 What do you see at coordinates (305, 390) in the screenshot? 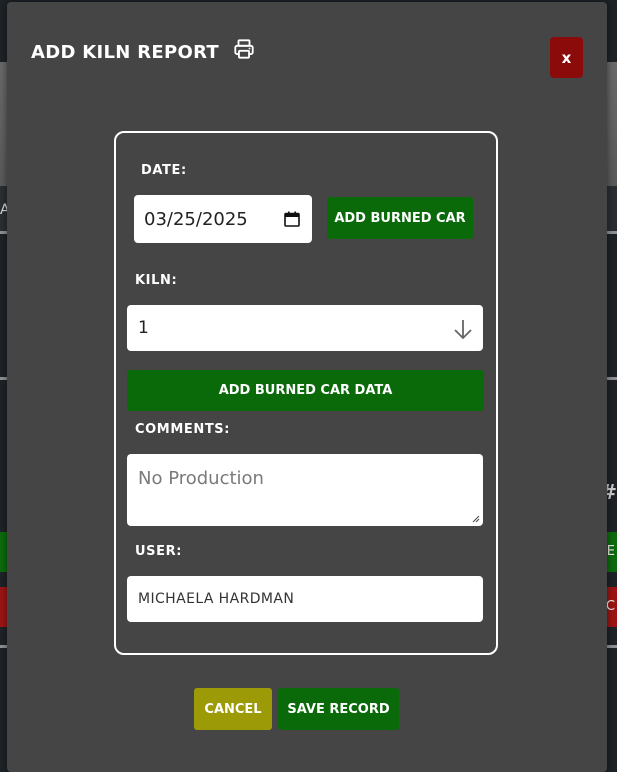
I see `add-burned-car-data-button: ADD BURNED CAR DATA` at bounding box center [305, 390].